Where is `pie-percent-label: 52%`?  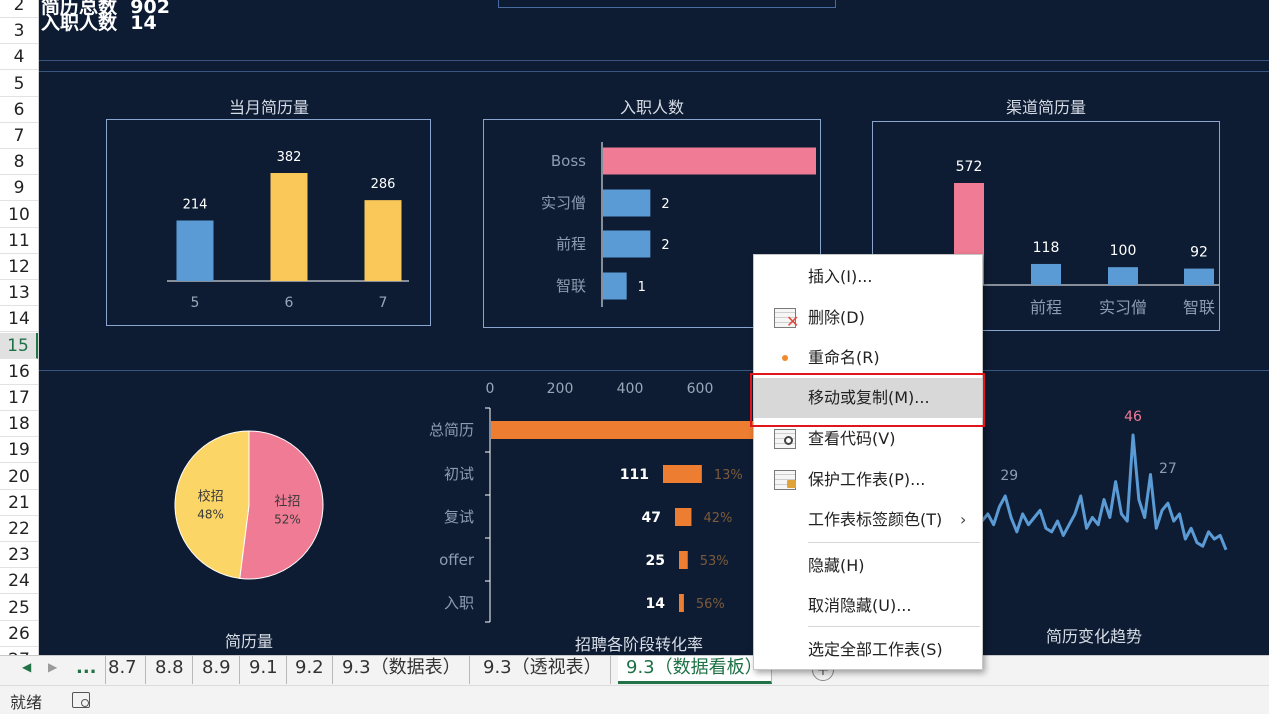 pie-percent-label: 52% is located at coordinates (287, 519).